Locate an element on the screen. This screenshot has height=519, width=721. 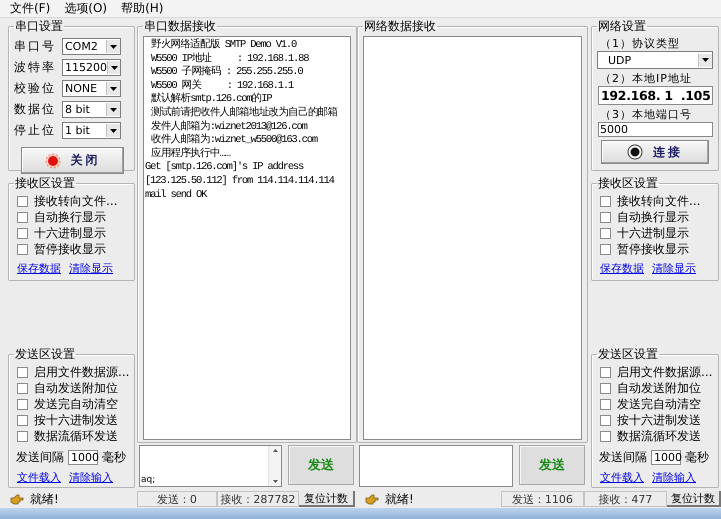
sent-count: 发送 : 0 is located at coordinates (177, 499).